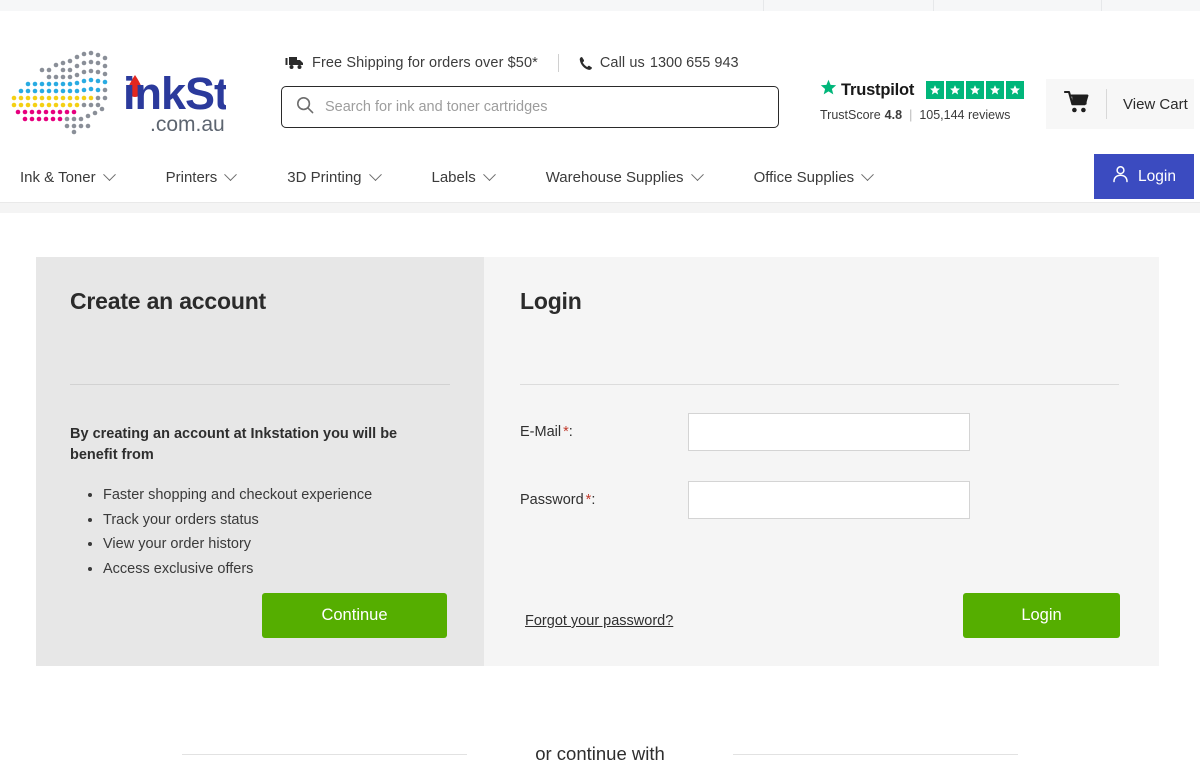  I want to click on nav-label: Warehouse Supplies, so click(614, 177).